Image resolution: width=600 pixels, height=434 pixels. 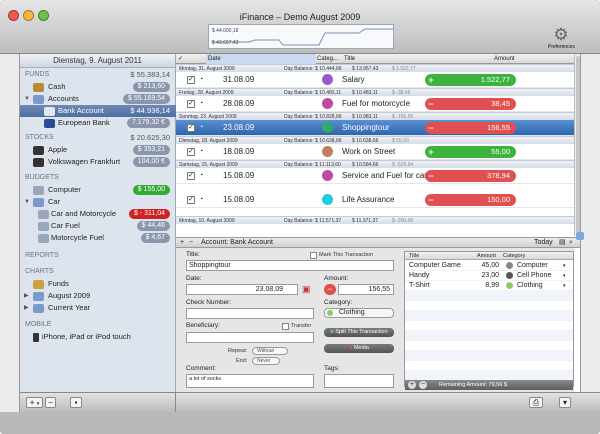 I want to click on calendar-icon: ▣, so click(x=306, y=289).